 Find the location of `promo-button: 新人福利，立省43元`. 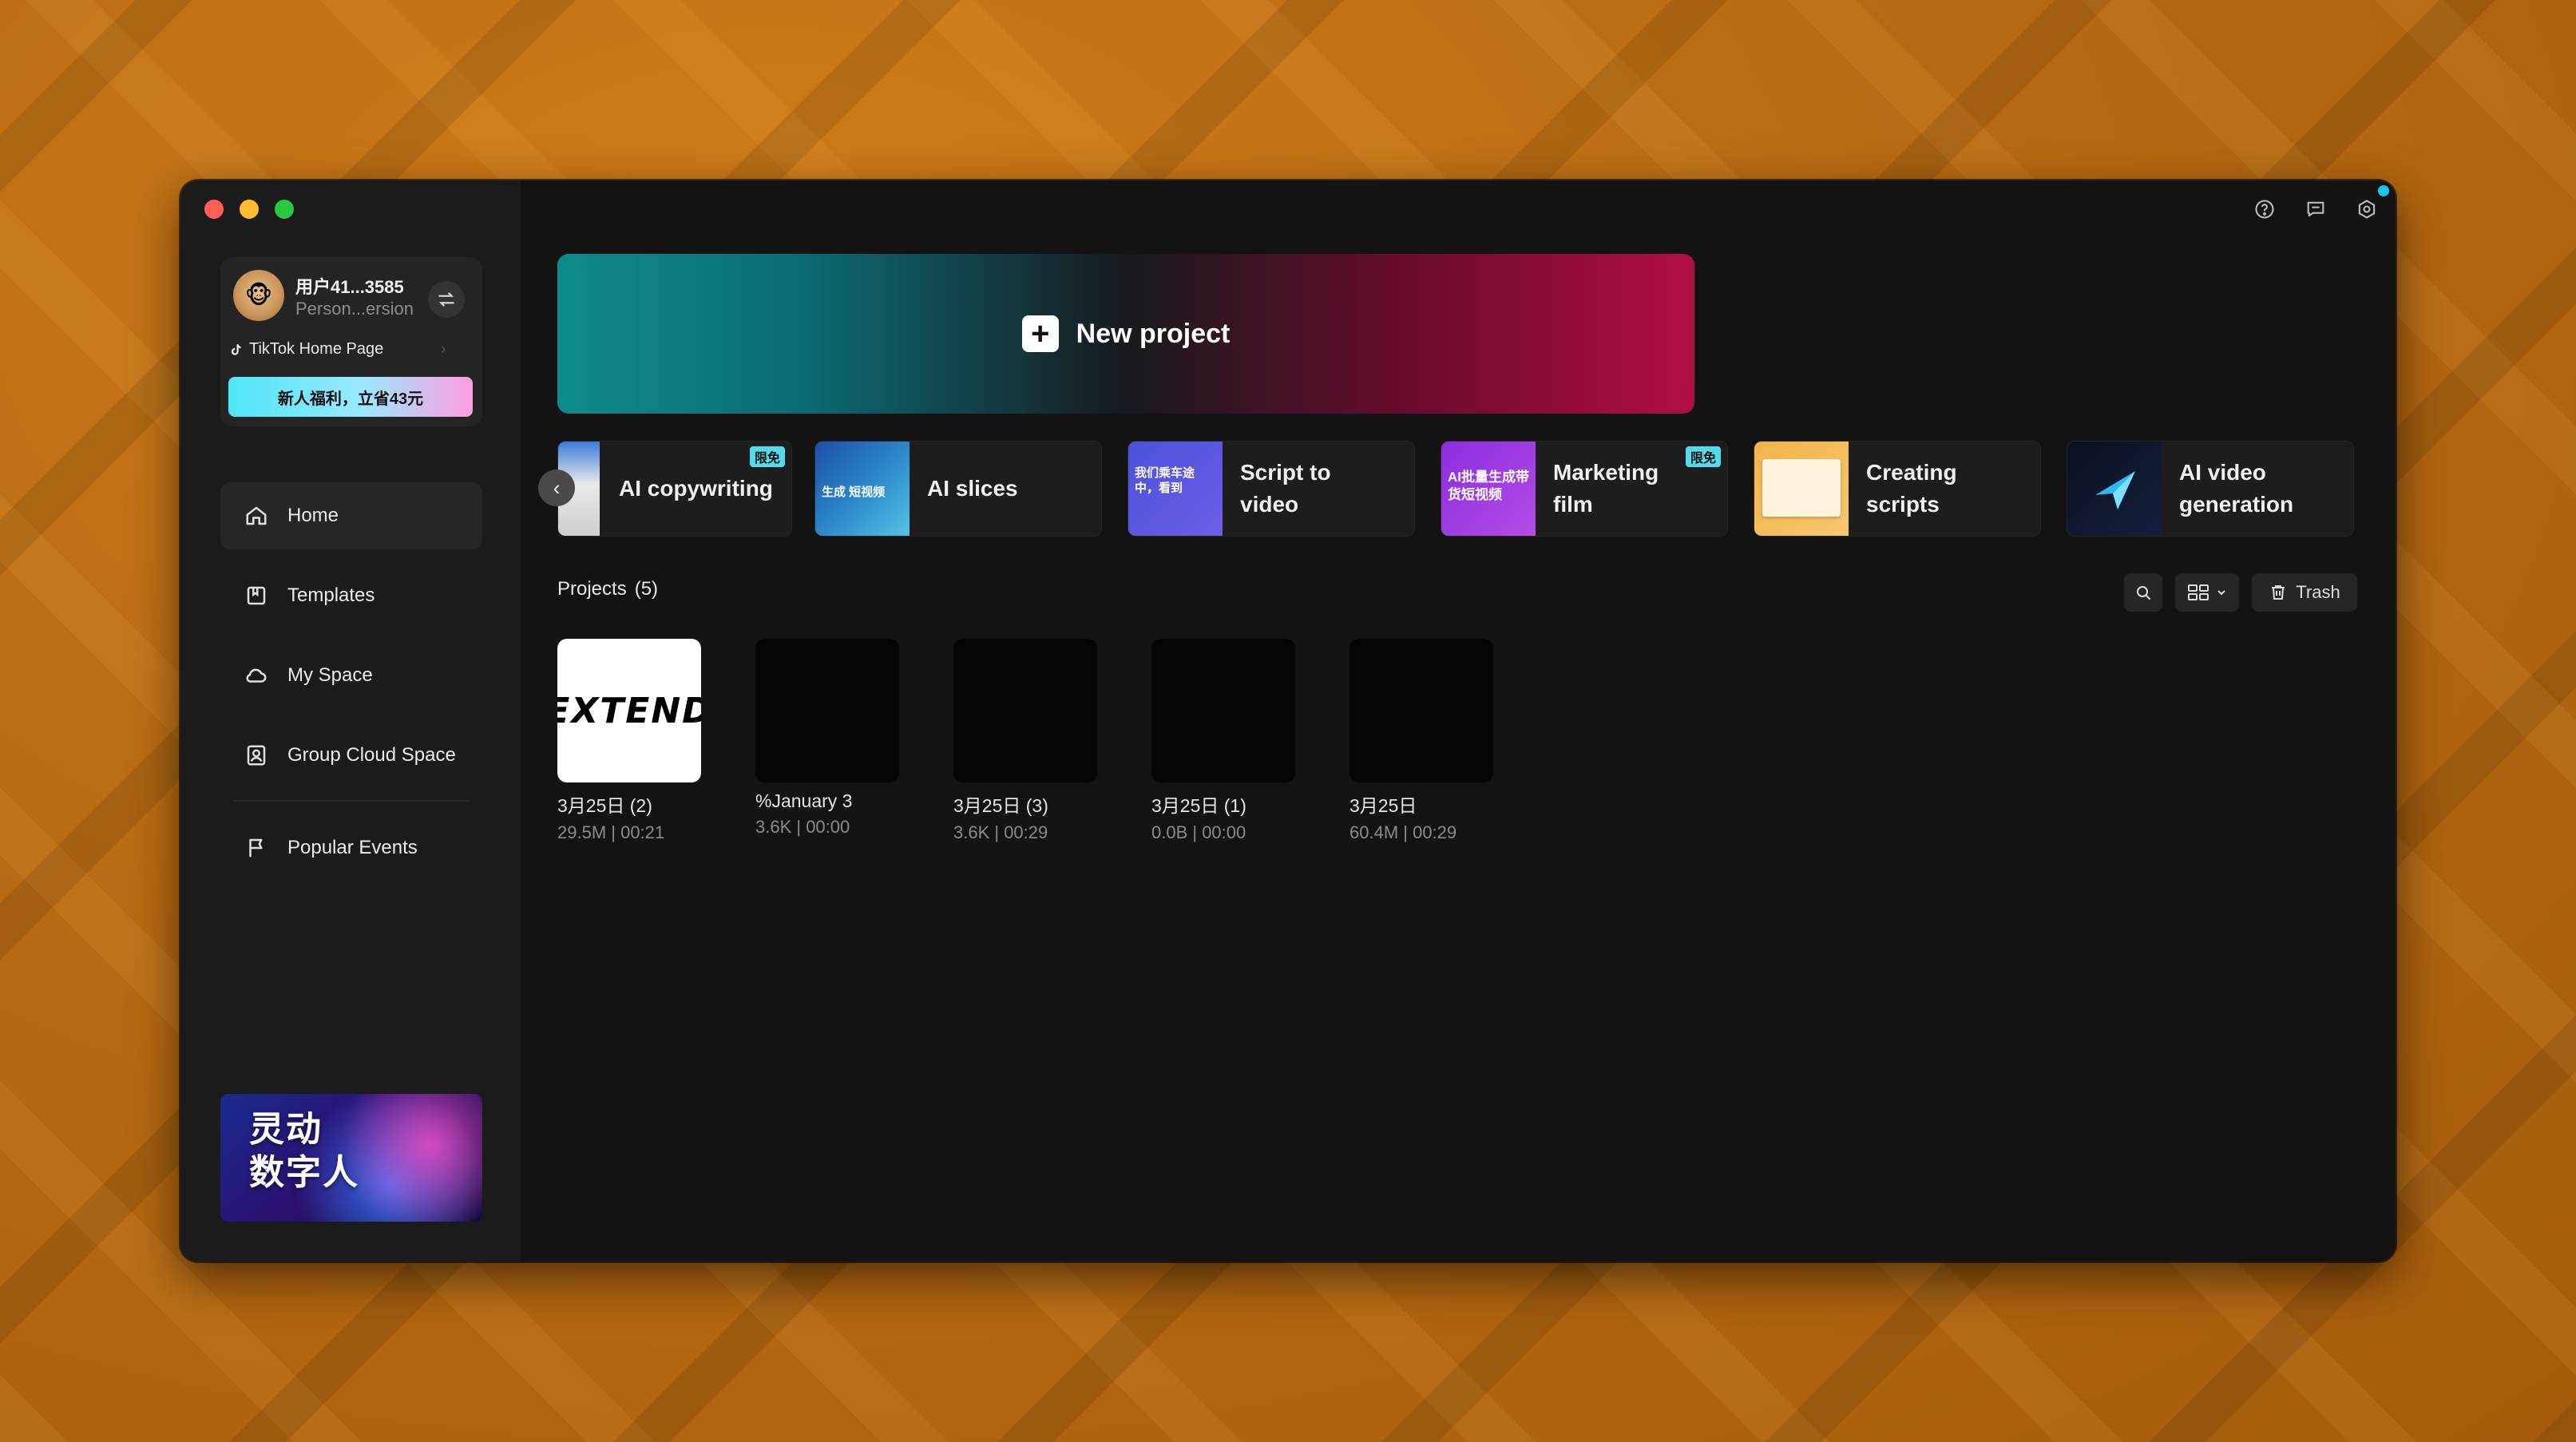

promo-button: 新人福利，立省43元 is located at coordinates (350, 397).